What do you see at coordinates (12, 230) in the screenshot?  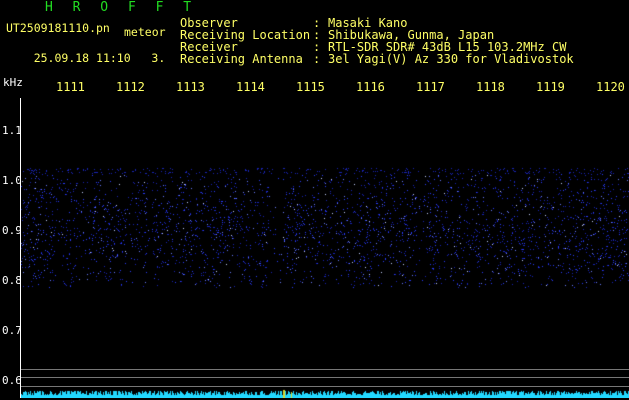 I see `freq-tick-label: 0.9` at bounding box center [12, 230].